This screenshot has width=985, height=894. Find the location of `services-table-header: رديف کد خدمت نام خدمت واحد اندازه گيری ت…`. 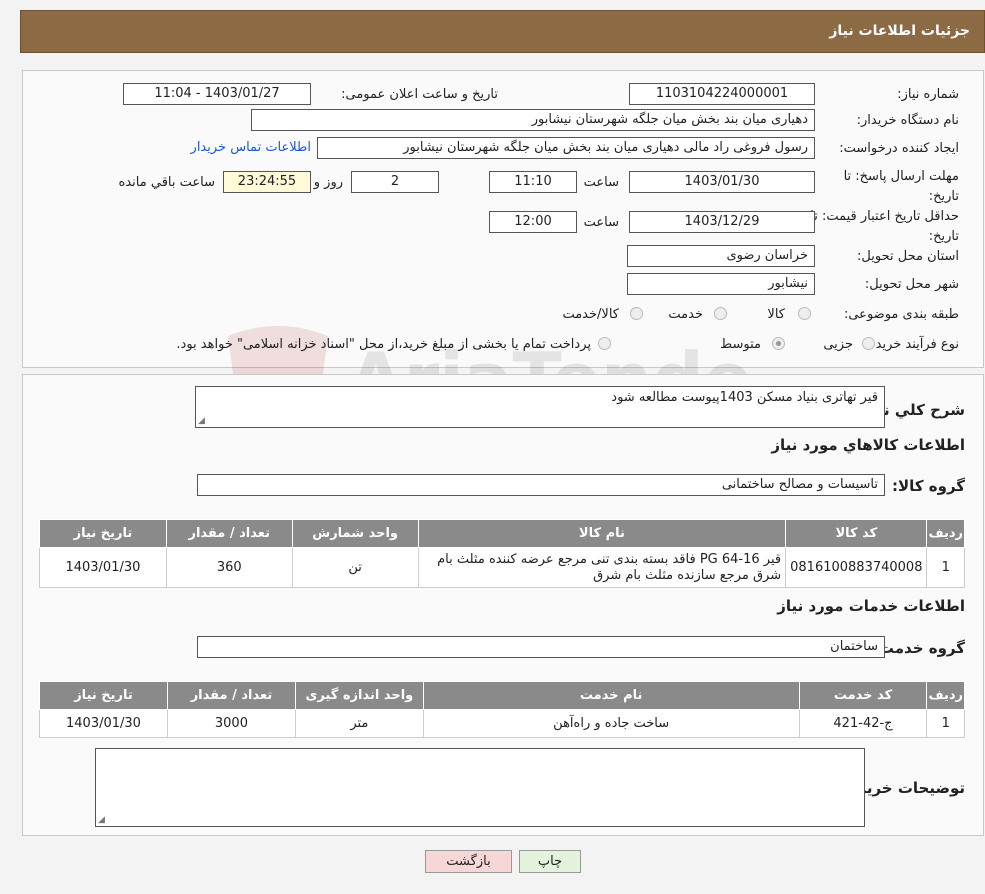

services-table-header: رديف کد خدمت نام خدمت واحد اندازه گيری ت… is located at coordinates (502, 695).